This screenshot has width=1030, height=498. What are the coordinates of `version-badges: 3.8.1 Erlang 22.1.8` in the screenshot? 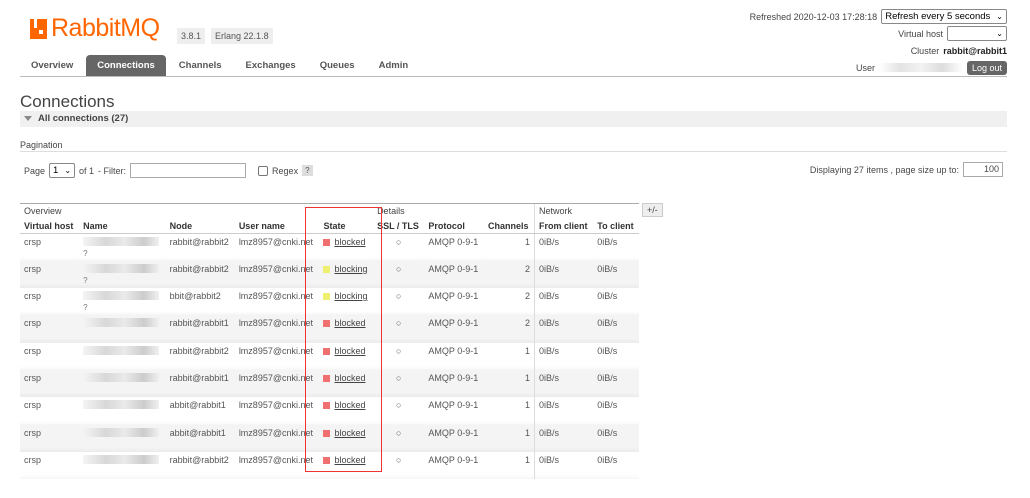 It's located at (225, 36).